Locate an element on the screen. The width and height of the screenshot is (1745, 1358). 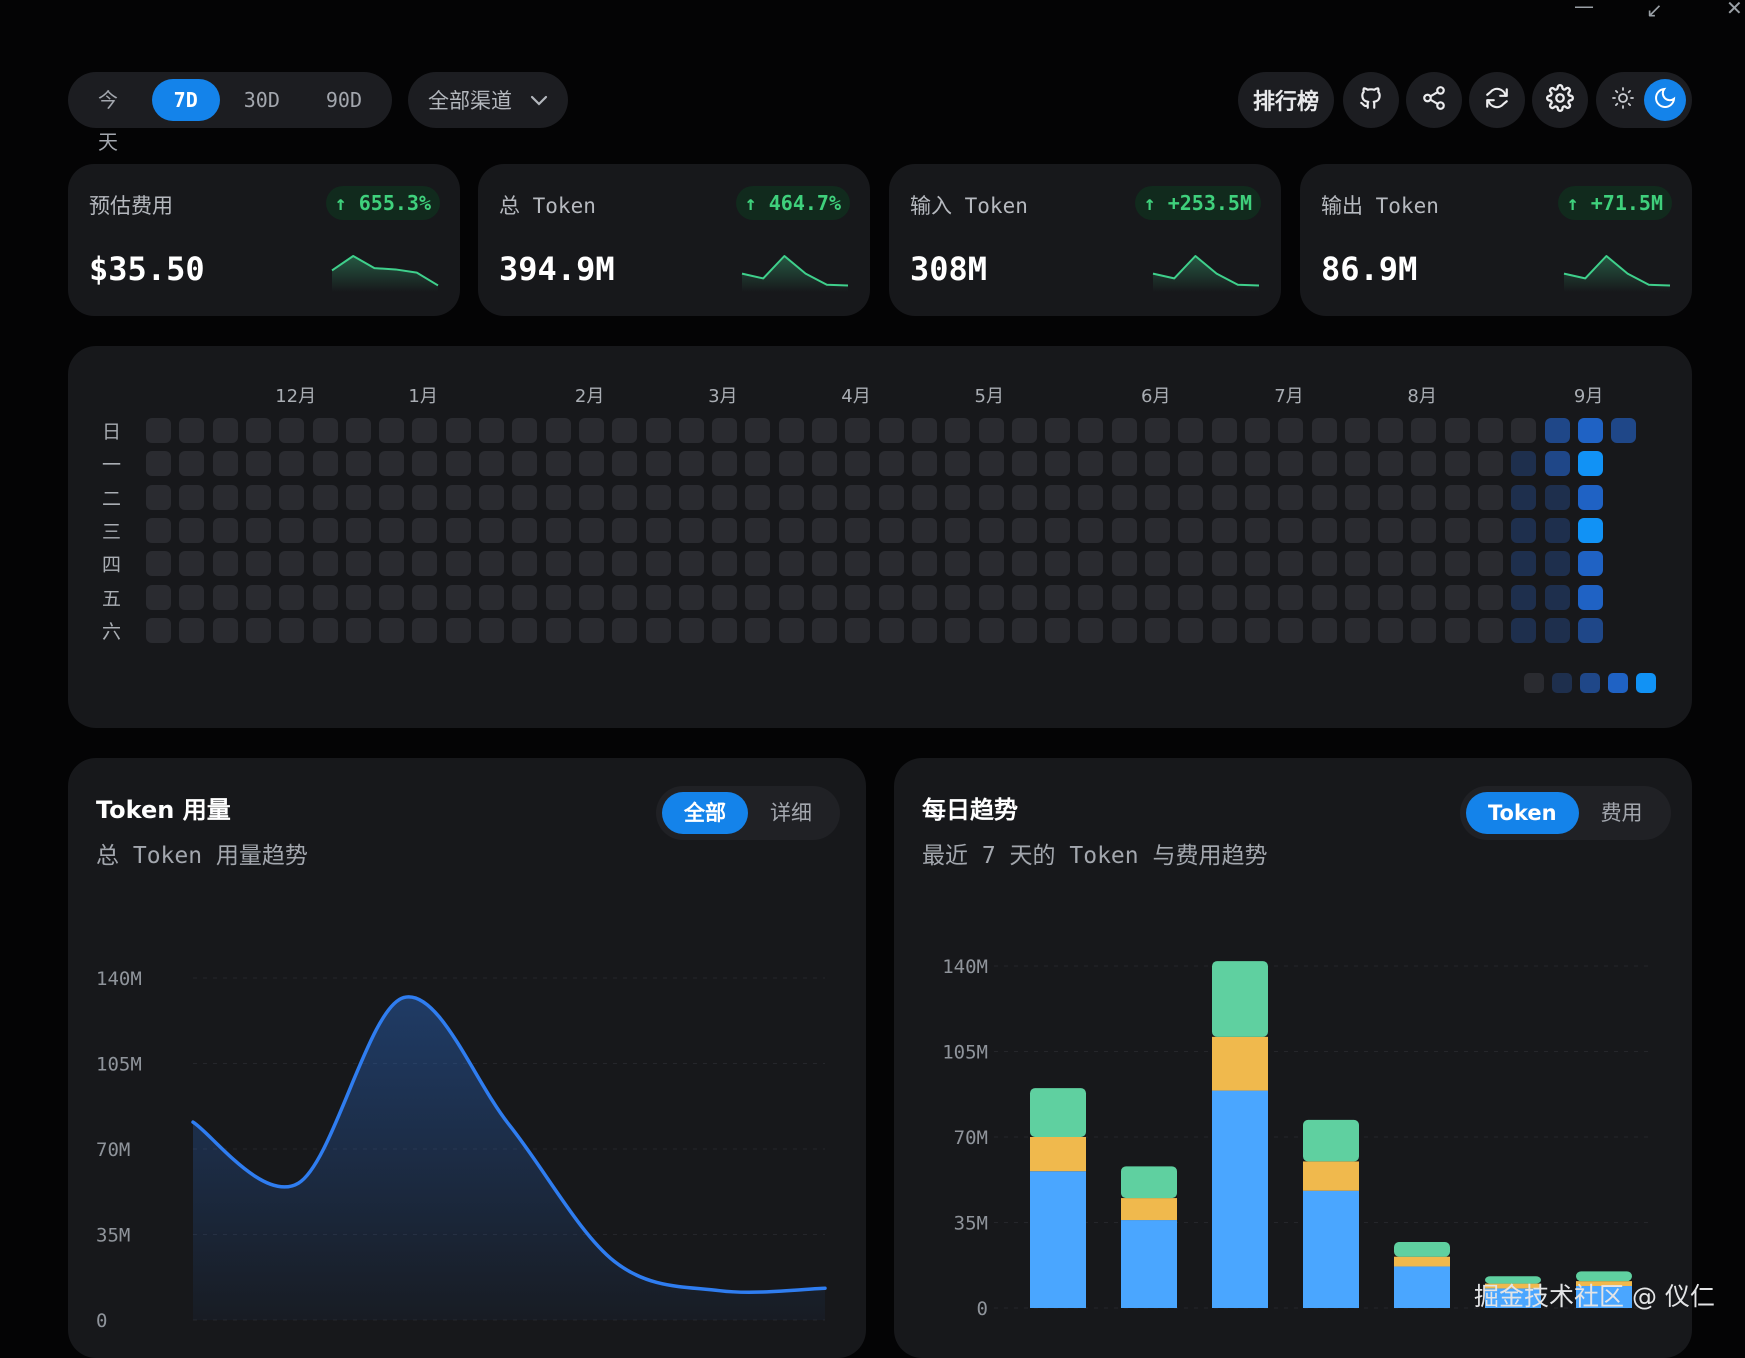
restore-icon: ↙ is located at coordinates (1654, 11).